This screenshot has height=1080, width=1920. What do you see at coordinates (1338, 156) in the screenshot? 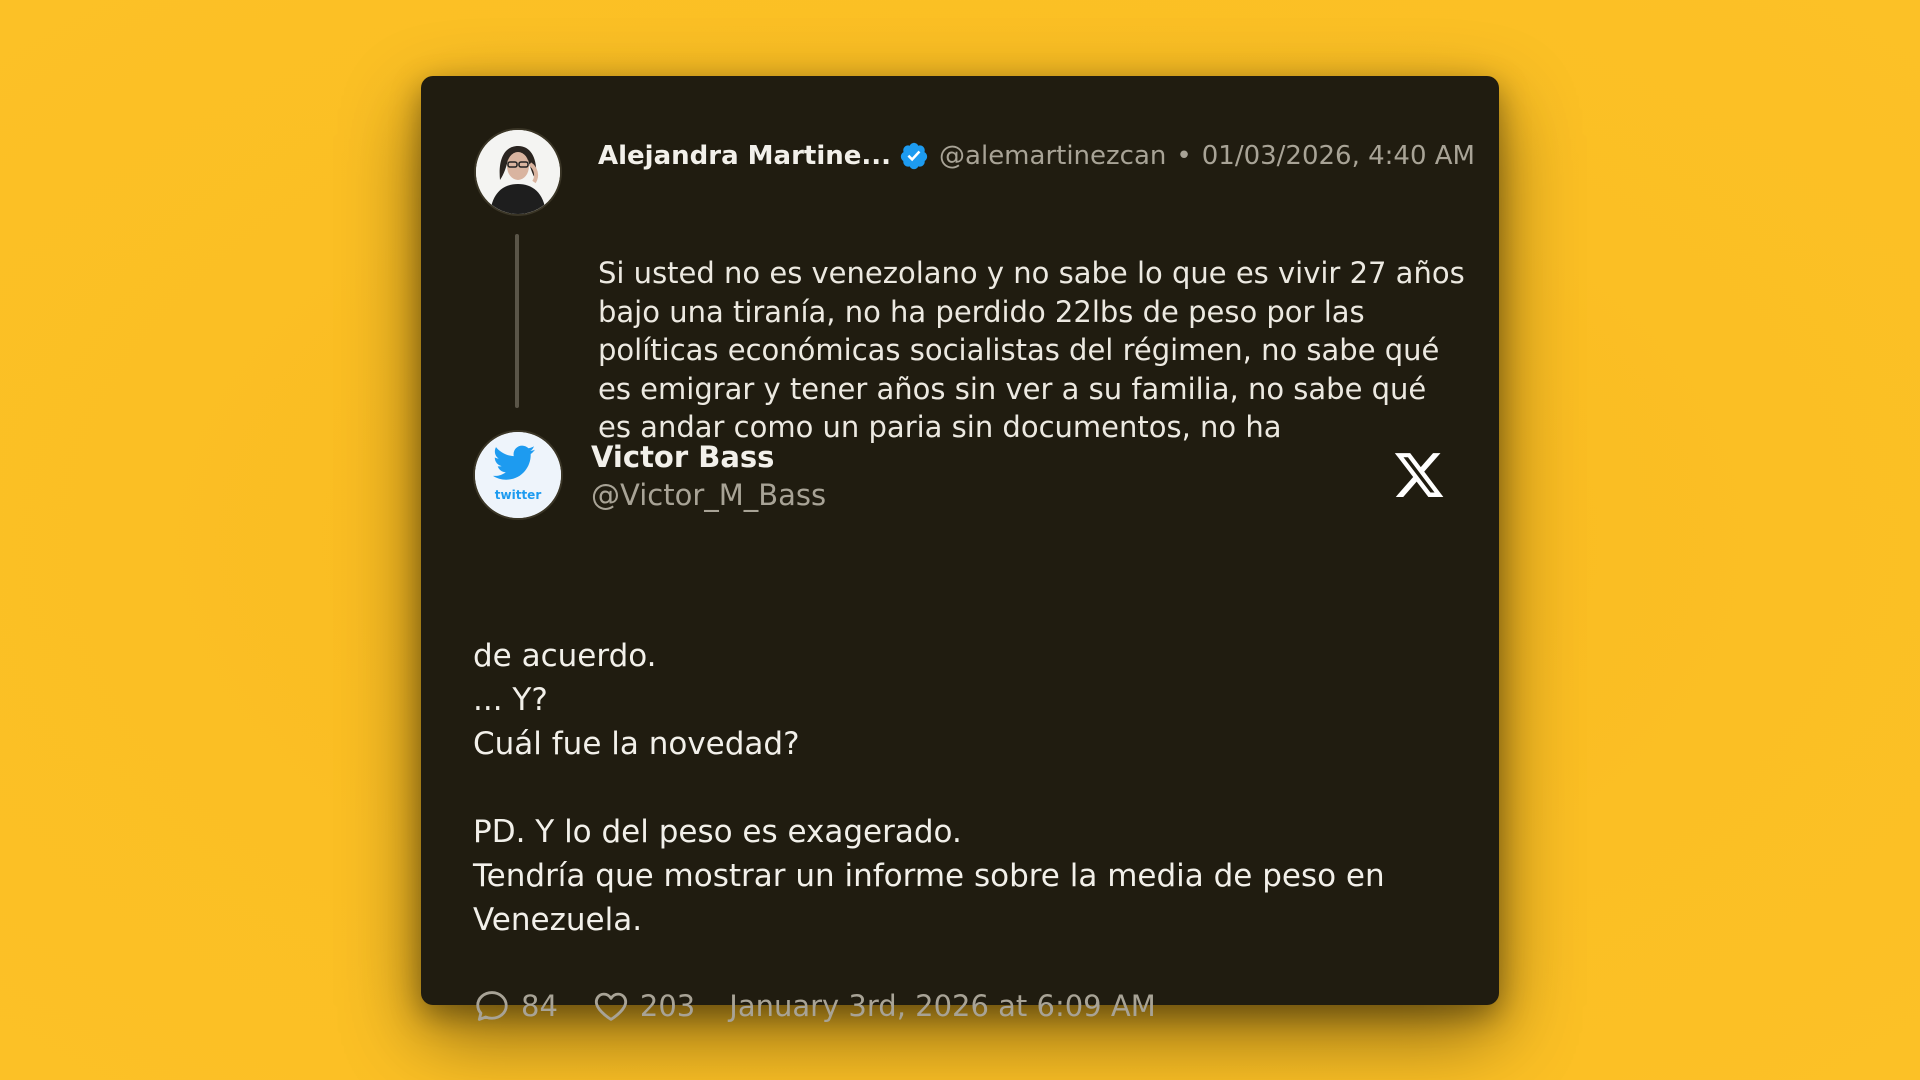
I see `quoted-tweet-timestamp: 01/03/2026, 4:40 AM` at bounding box center [1338, 156].